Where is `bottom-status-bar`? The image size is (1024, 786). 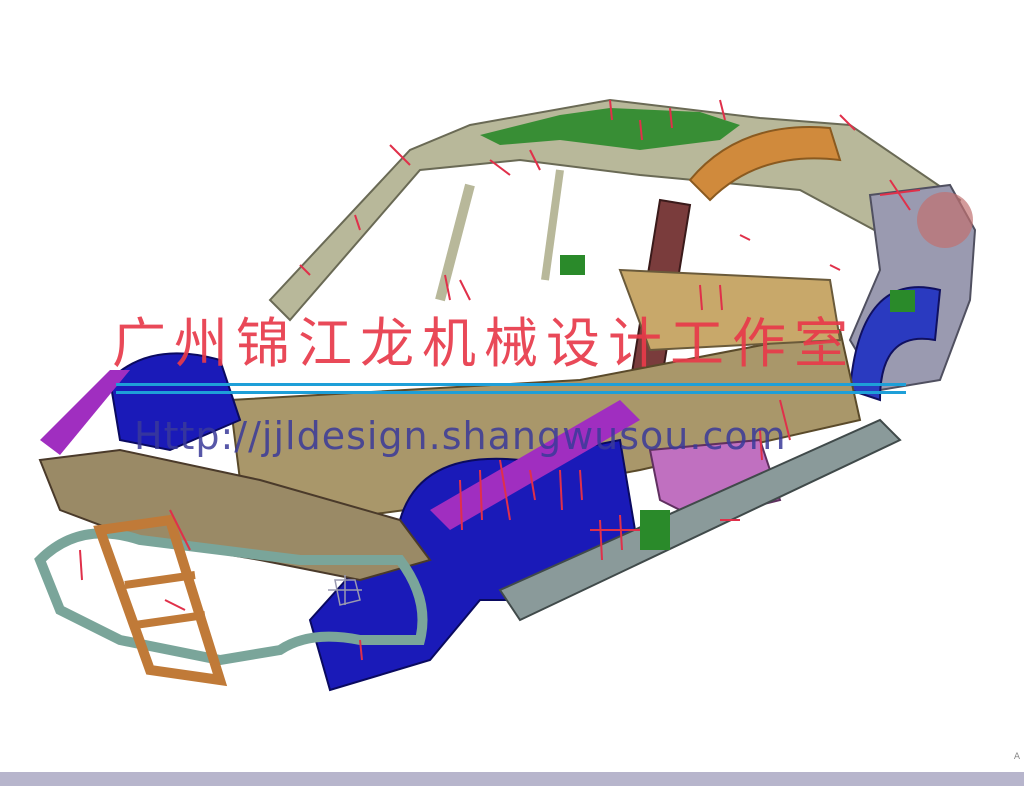 bottom-status-bar is located at coordinates (512, 779).